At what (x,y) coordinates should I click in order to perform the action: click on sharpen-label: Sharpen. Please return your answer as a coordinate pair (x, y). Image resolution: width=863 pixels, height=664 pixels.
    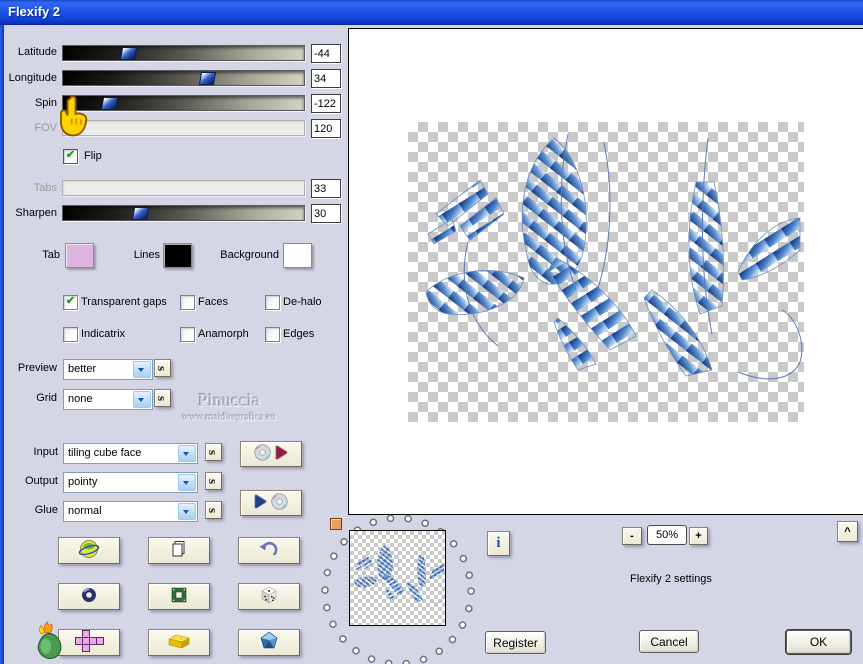
    Looking at the image, I should click on (36, 213).